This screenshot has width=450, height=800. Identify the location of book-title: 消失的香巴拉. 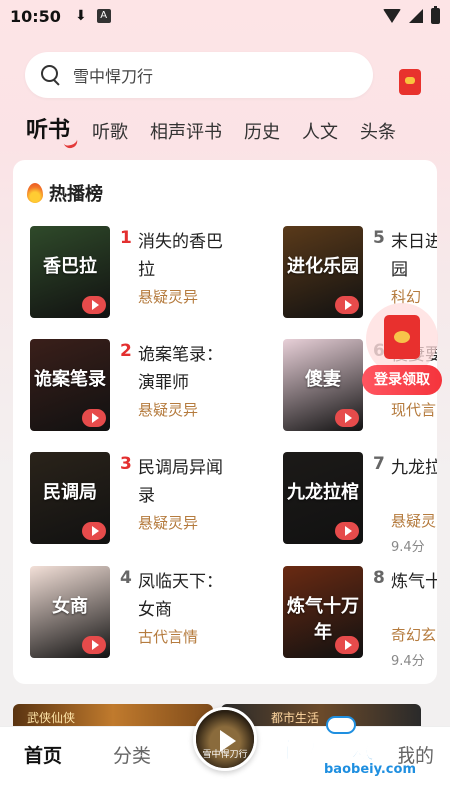
(180, 256).